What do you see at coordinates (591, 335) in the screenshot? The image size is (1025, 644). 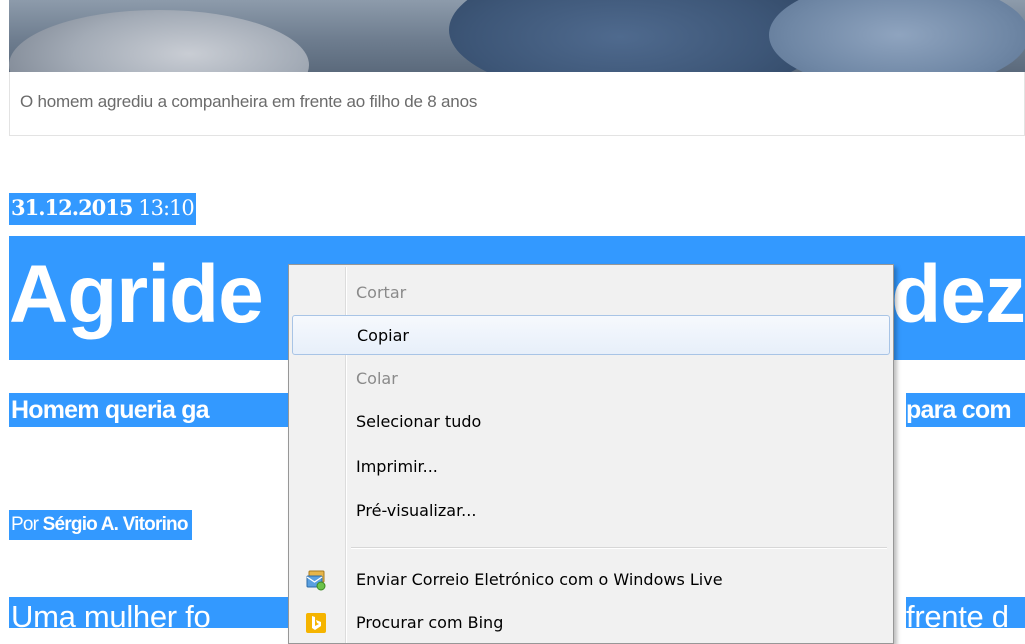 I see `menu-item-copy: Copiar` at bounding box center [591, 335].